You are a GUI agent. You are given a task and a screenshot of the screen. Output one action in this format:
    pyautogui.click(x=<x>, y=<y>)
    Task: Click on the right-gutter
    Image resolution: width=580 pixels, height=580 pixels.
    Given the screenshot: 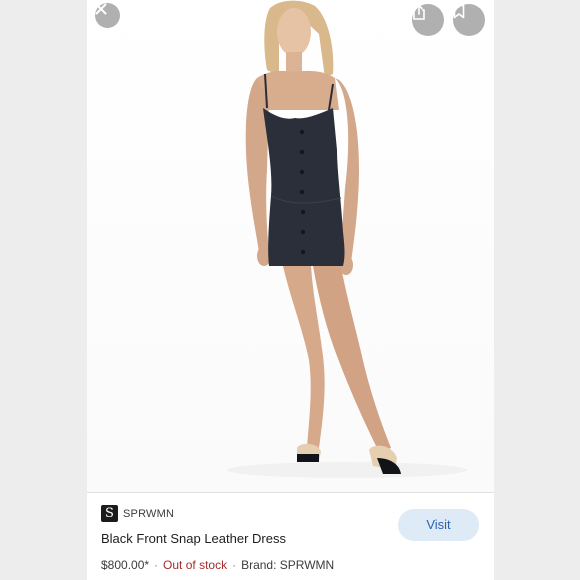 What is the action you would take?
    pyautogui.click(x=537, y=290)
    